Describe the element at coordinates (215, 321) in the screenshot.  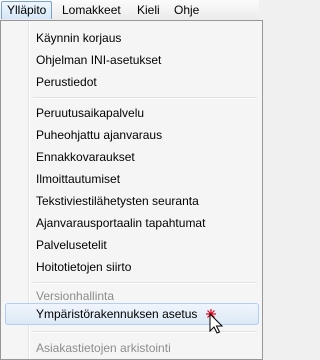
I see `mouse-pointer-icon` at that location.